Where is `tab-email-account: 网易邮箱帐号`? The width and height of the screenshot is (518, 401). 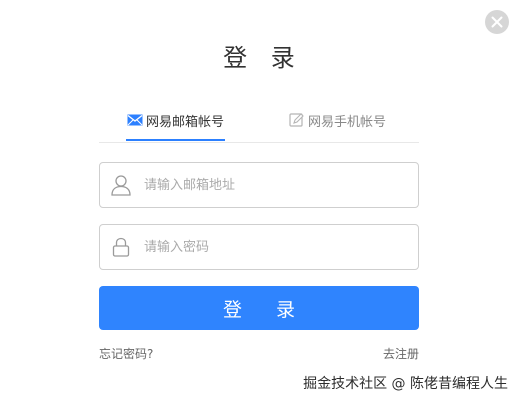 tab-email-account: 网易邮箱帐号 is located at coordinates (175, 120).